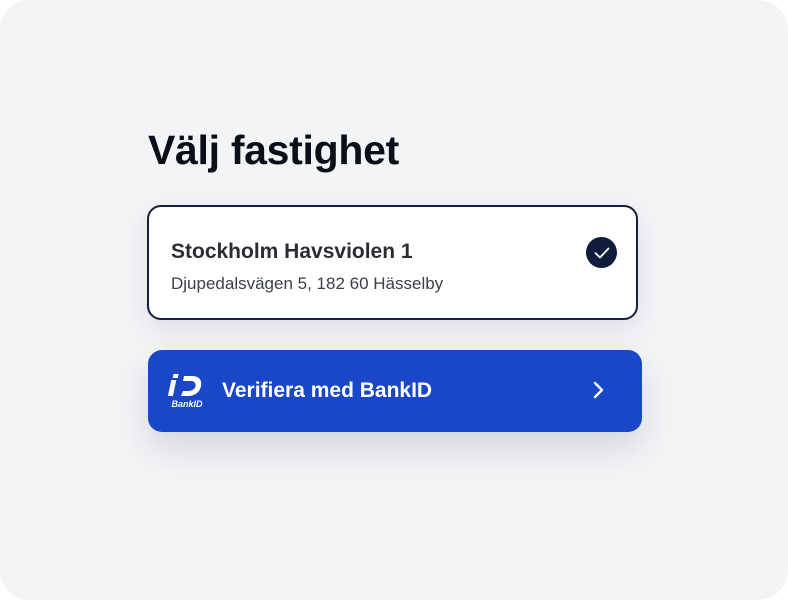 Image resolution: width=788 pixels, height=600 pixels. Describe the element at coordinates (599, 390) in the screenshot. I see `chevron-right-icon` at that location.